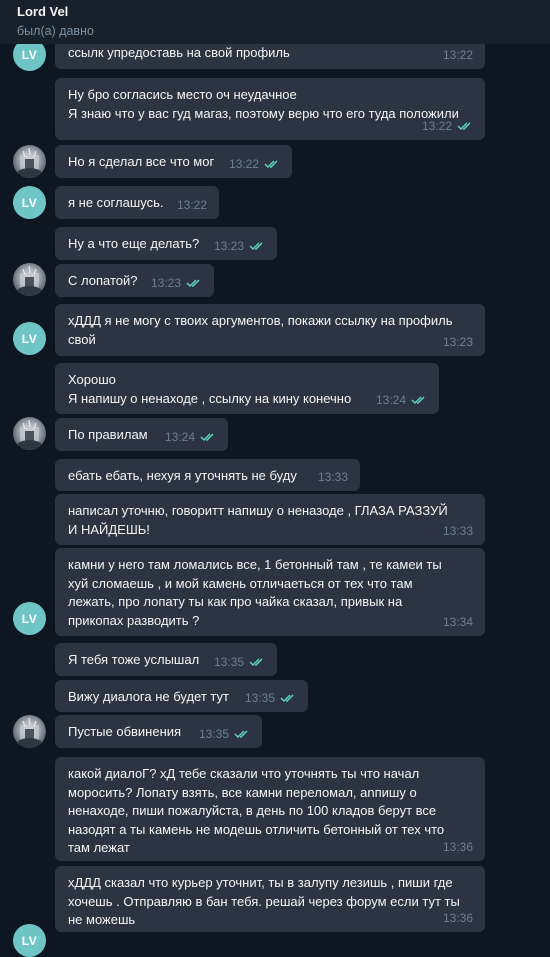  I want to click on message-bubble: Но я сделал все что мог 13:22, so click(173, 161).